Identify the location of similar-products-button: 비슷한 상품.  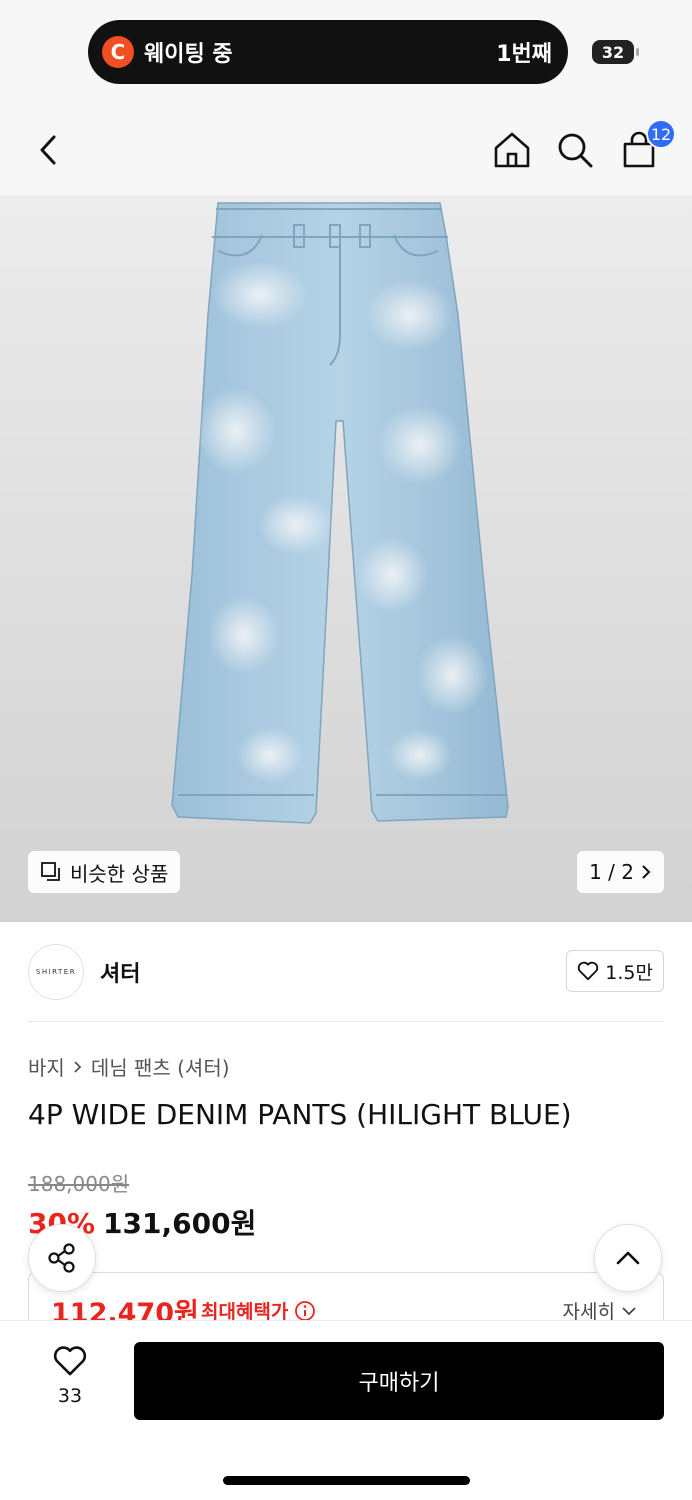
(104, 872).